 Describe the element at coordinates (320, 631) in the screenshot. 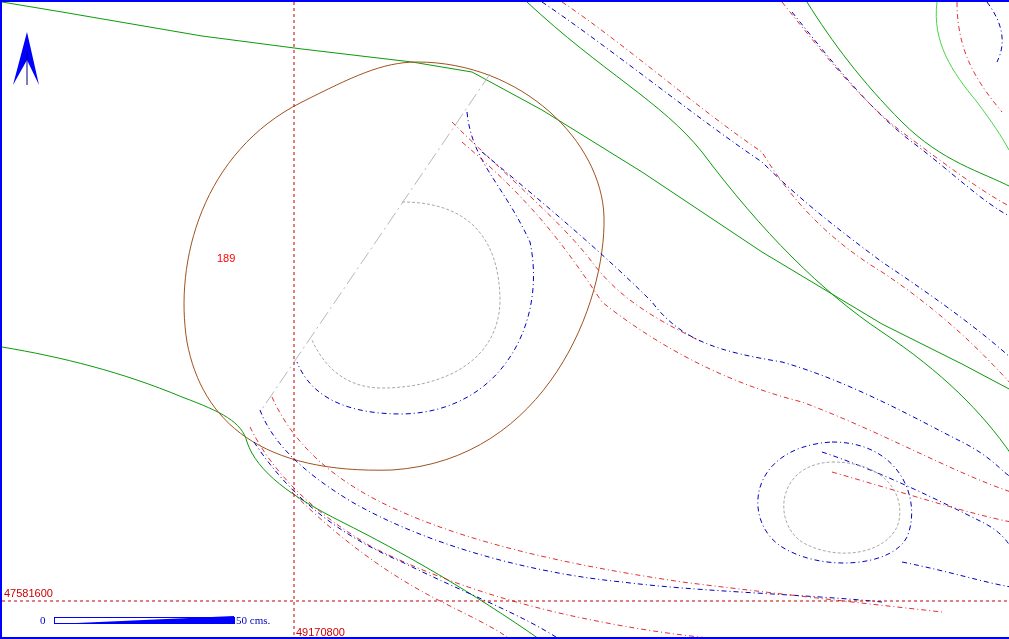

I see `grid-coordinate: 49170800` at that location.